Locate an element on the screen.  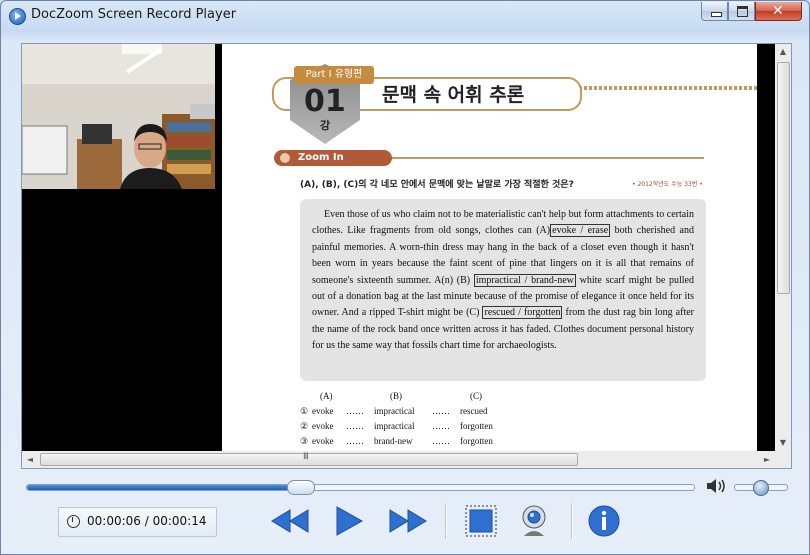
scroll-down-button: ▼ is located at coordinates (783, 443).